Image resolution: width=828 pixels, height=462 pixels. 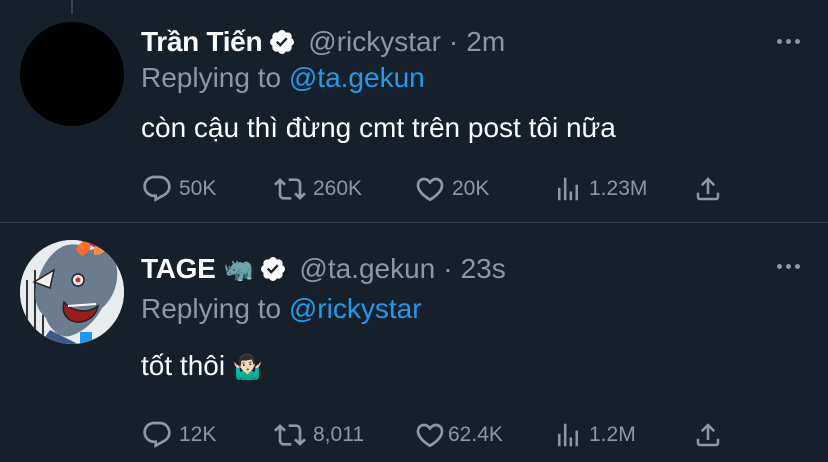 I want to click on mention-link: @ta.gekun, so click(x=357, y=77).